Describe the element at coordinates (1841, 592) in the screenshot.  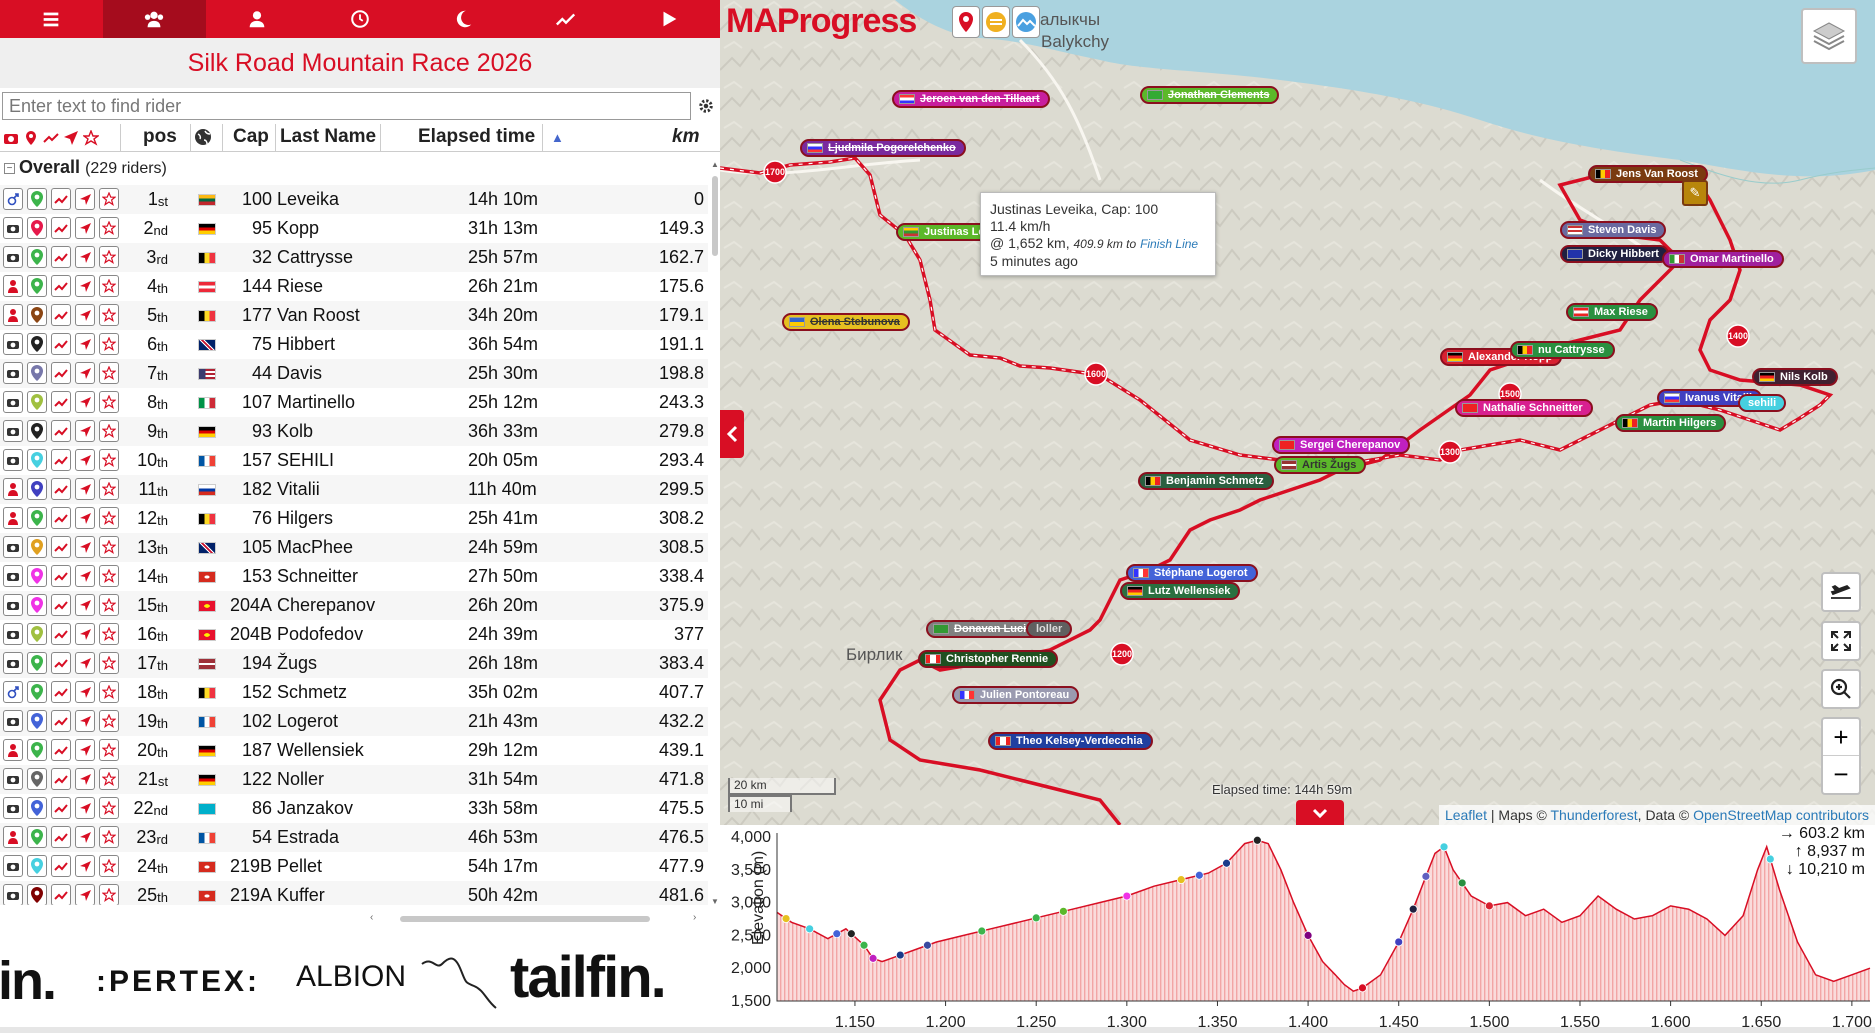
I see `flyover-button` at that location.